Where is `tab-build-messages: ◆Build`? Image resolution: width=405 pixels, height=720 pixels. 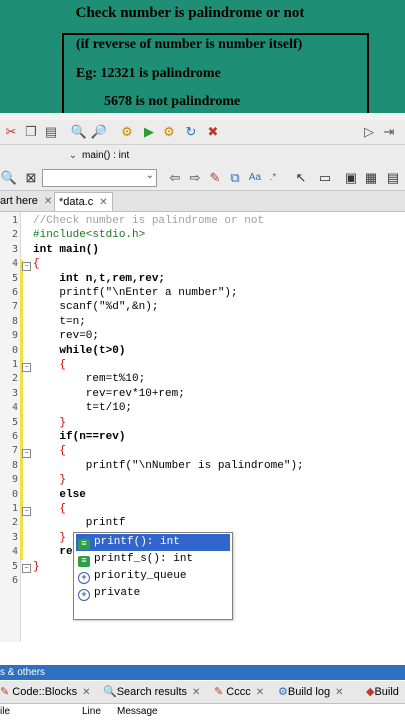 tab-build-messages: ◆Build is located at coordinates (382, 692).